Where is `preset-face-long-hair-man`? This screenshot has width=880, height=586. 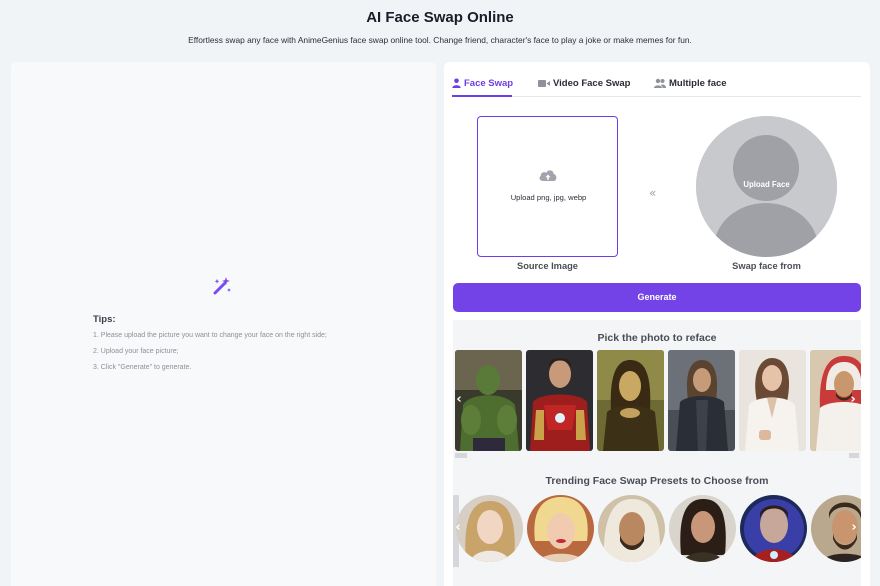
preset-face-long-hair-man is located at coordinates (702, 528).